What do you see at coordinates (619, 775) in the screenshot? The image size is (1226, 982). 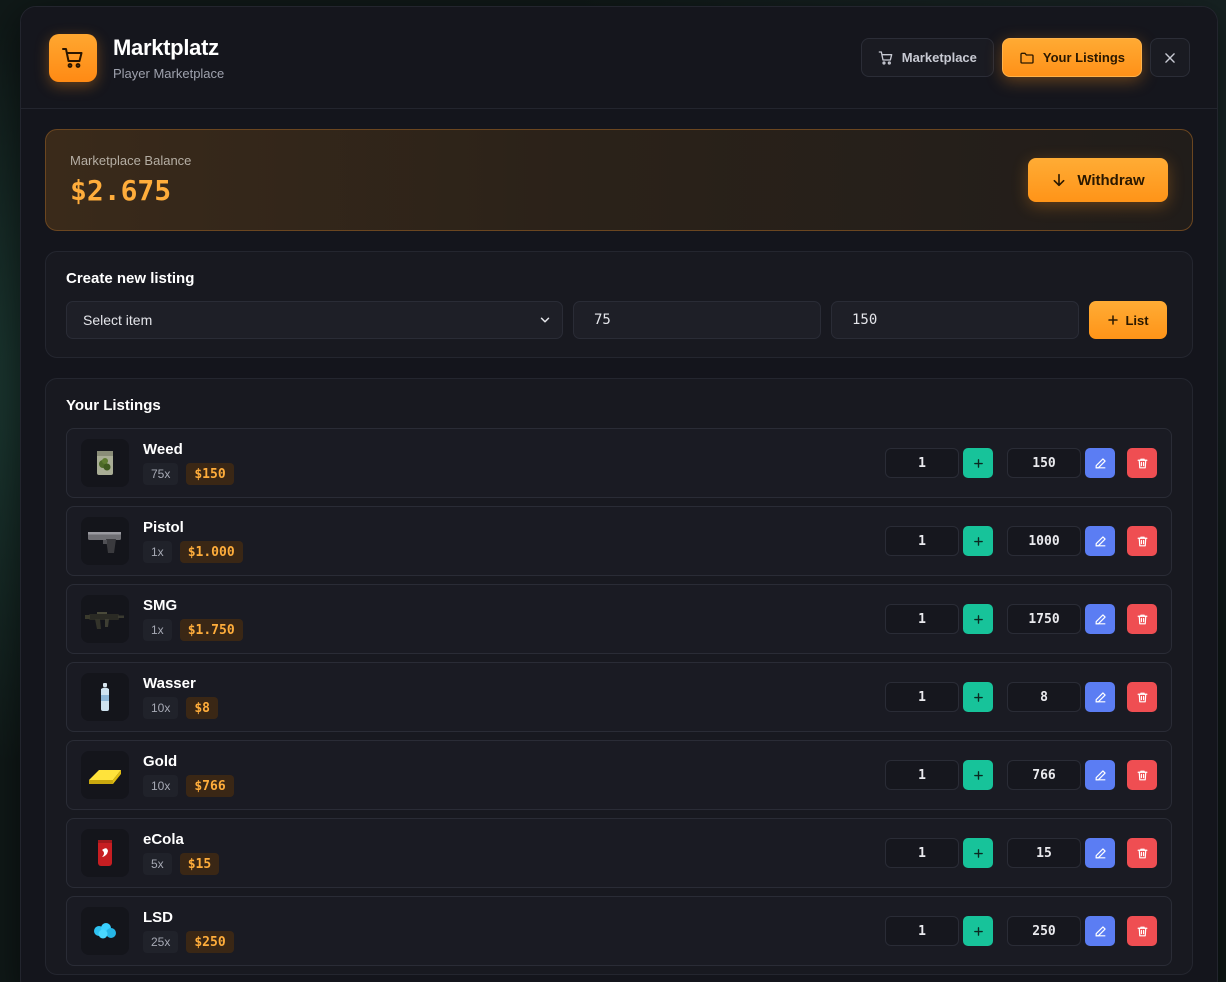 I see `listing-row: Gold 10x $766` at bounding box center [619, 775].